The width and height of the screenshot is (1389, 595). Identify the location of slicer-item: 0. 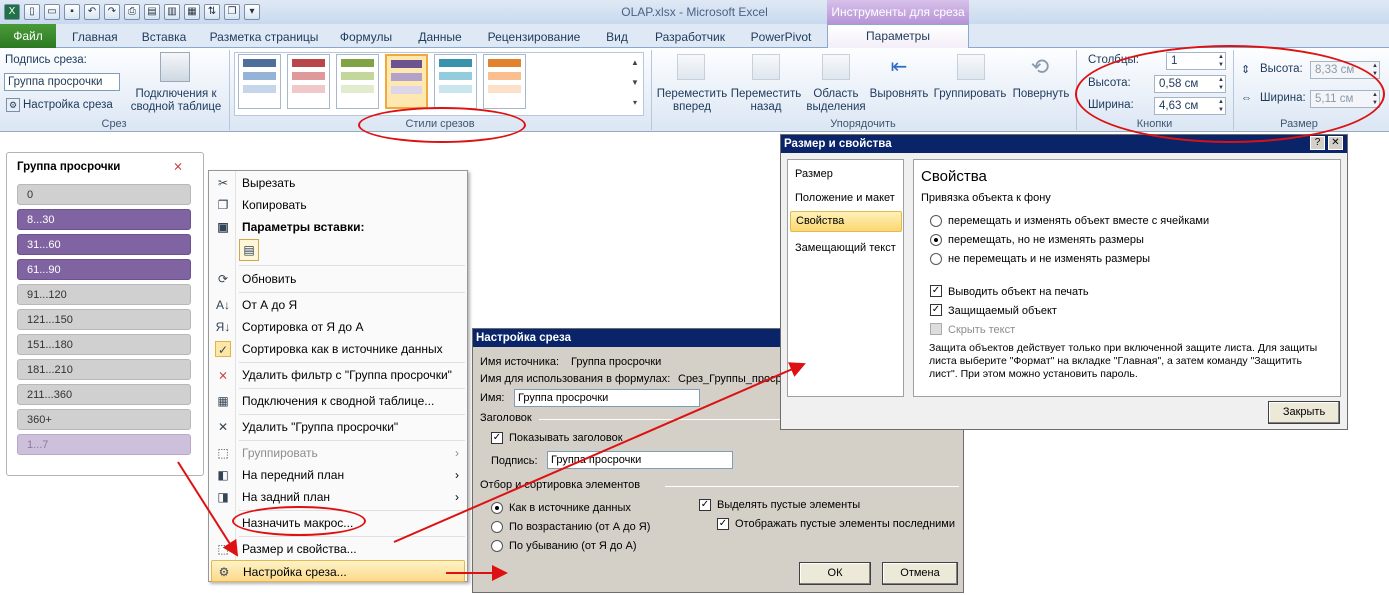
(104, 194).